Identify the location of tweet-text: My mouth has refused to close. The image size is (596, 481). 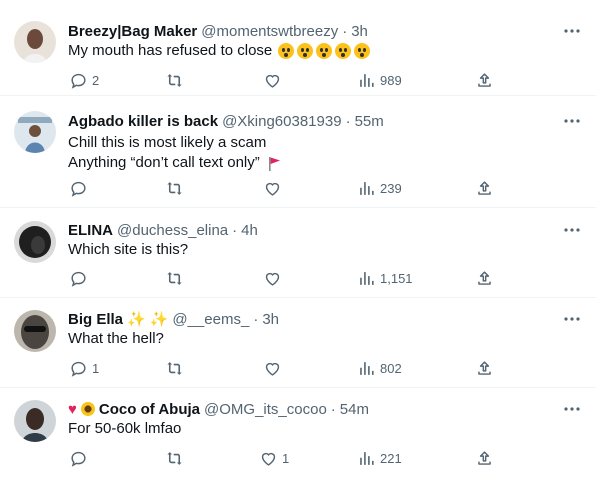
(219, 51).